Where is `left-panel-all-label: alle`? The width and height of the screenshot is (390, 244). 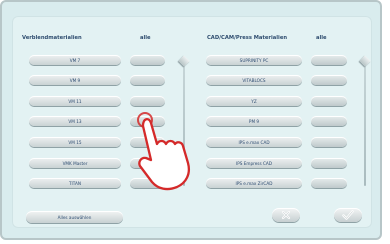
left-panel-all-label: alle is located at coordinates (145, 38).